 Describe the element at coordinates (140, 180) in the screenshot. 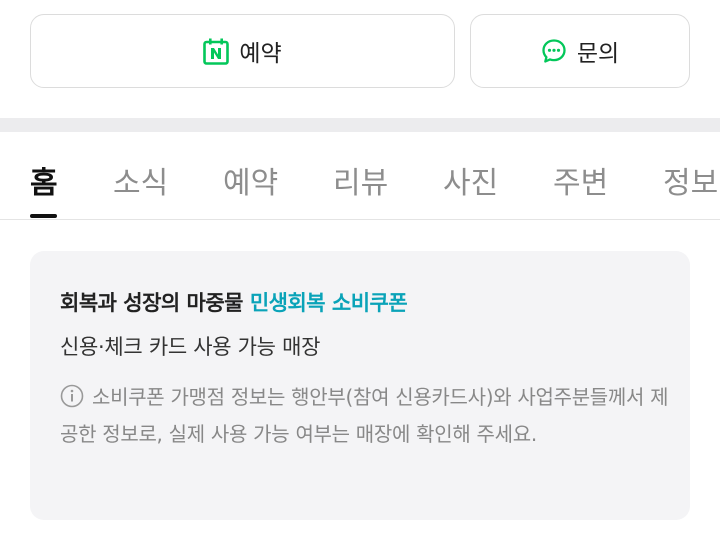

I see `tab-news: 소식` at that location.